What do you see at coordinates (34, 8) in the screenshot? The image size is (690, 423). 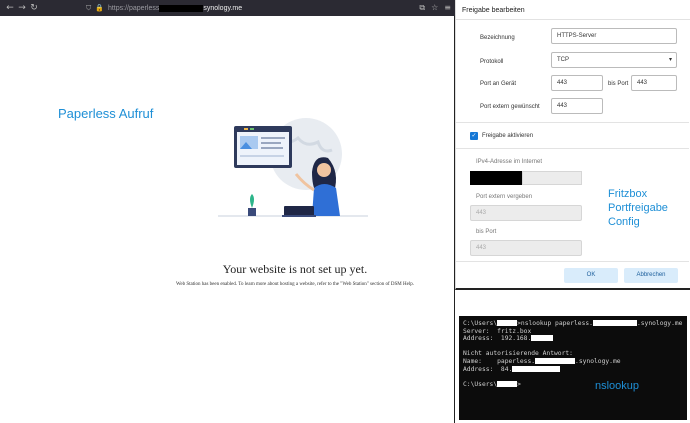 I see `reload-icon: ↻` at bounding box center [34, 8].